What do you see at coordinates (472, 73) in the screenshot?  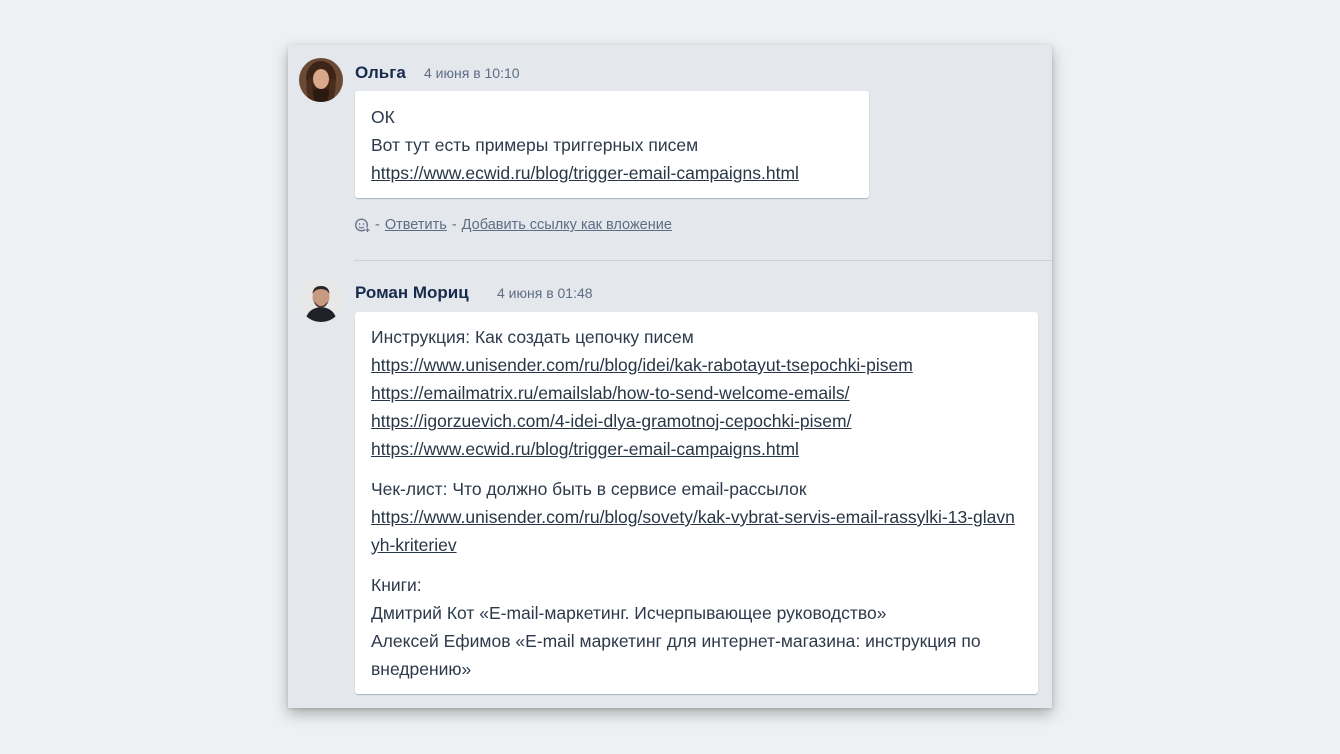 I see `comment-date: 4 июня в 10:10` at bounding box center [472, 73].